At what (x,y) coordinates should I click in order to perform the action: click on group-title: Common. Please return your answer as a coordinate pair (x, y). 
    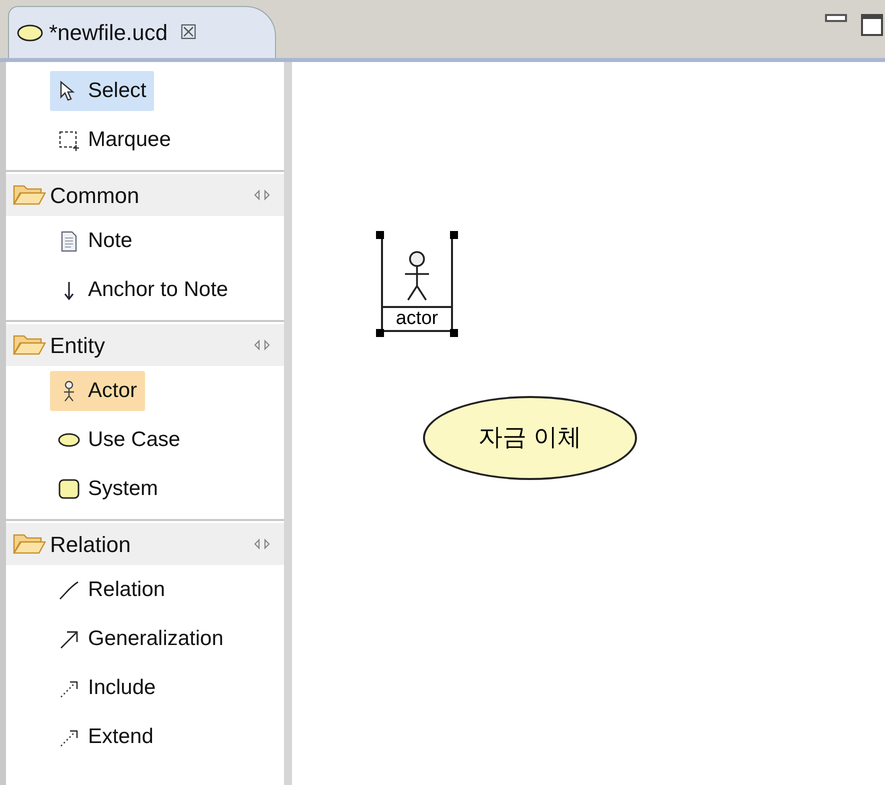
    Looking at the image, I should click on (95, 196).